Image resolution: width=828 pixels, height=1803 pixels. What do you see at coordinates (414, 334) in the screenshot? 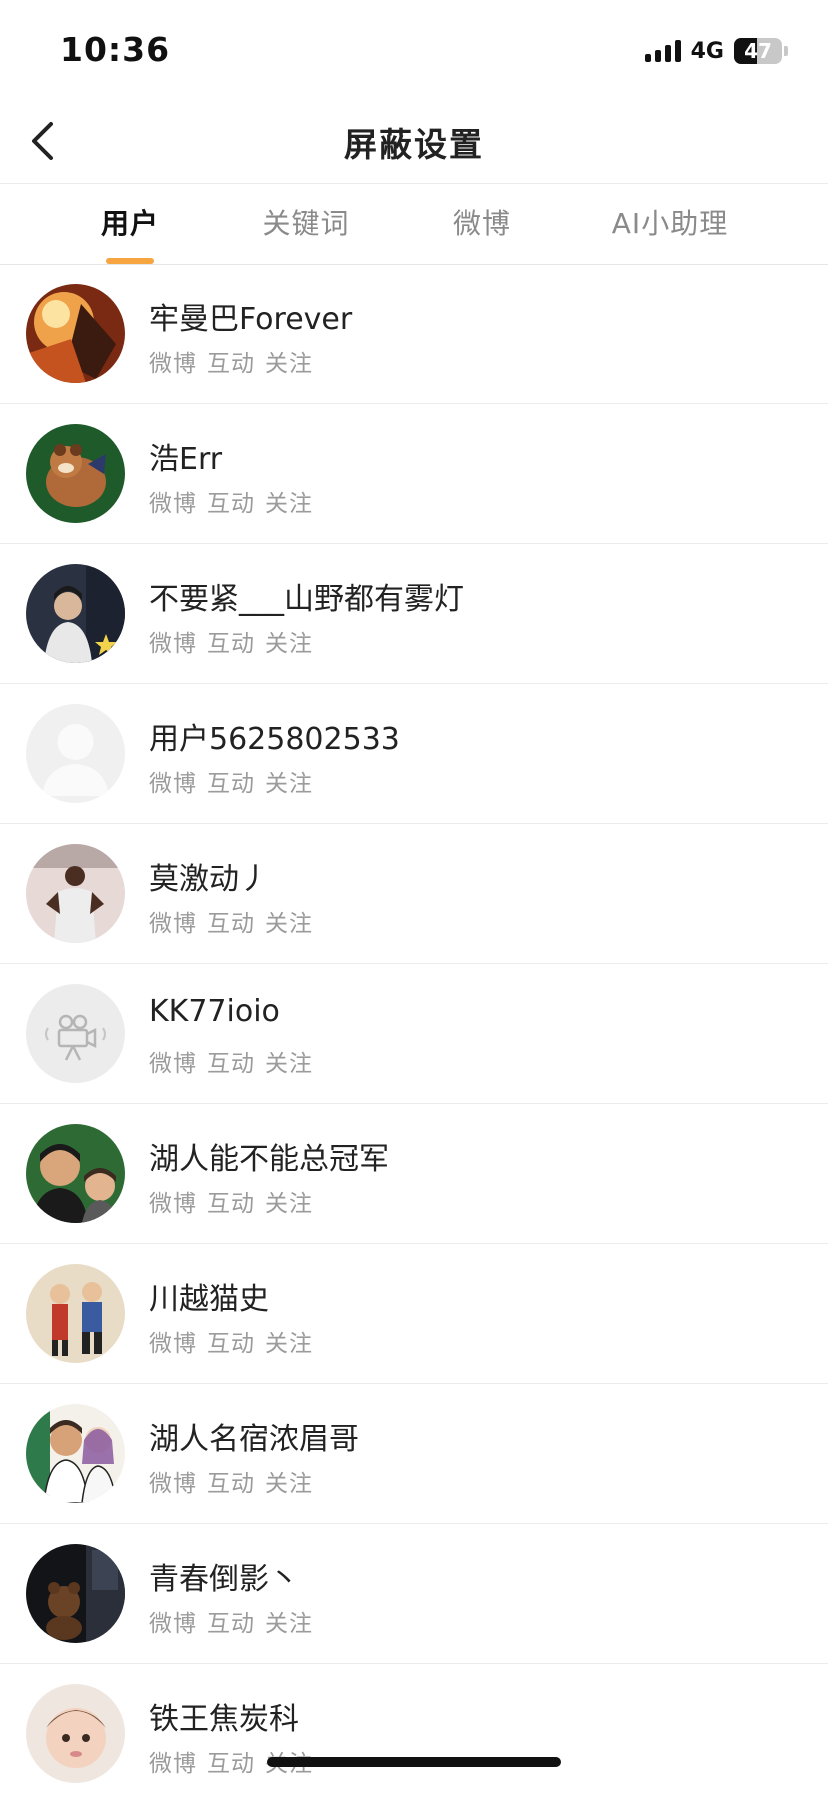
I see `list-item: 牢曼巴Forever 微博 互动 关注` at bounding box center [414, 334].